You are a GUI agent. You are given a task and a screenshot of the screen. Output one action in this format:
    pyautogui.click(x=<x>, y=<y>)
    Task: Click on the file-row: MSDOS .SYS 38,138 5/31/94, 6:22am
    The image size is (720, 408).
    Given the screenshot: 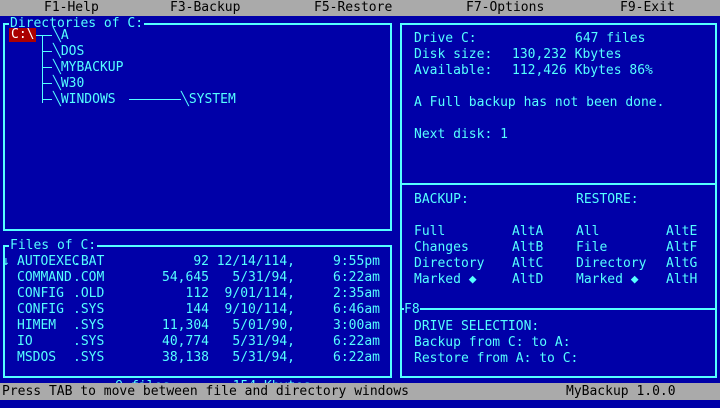 What is the action you would take?
    pyautogui.click(x=197, y=358)
    